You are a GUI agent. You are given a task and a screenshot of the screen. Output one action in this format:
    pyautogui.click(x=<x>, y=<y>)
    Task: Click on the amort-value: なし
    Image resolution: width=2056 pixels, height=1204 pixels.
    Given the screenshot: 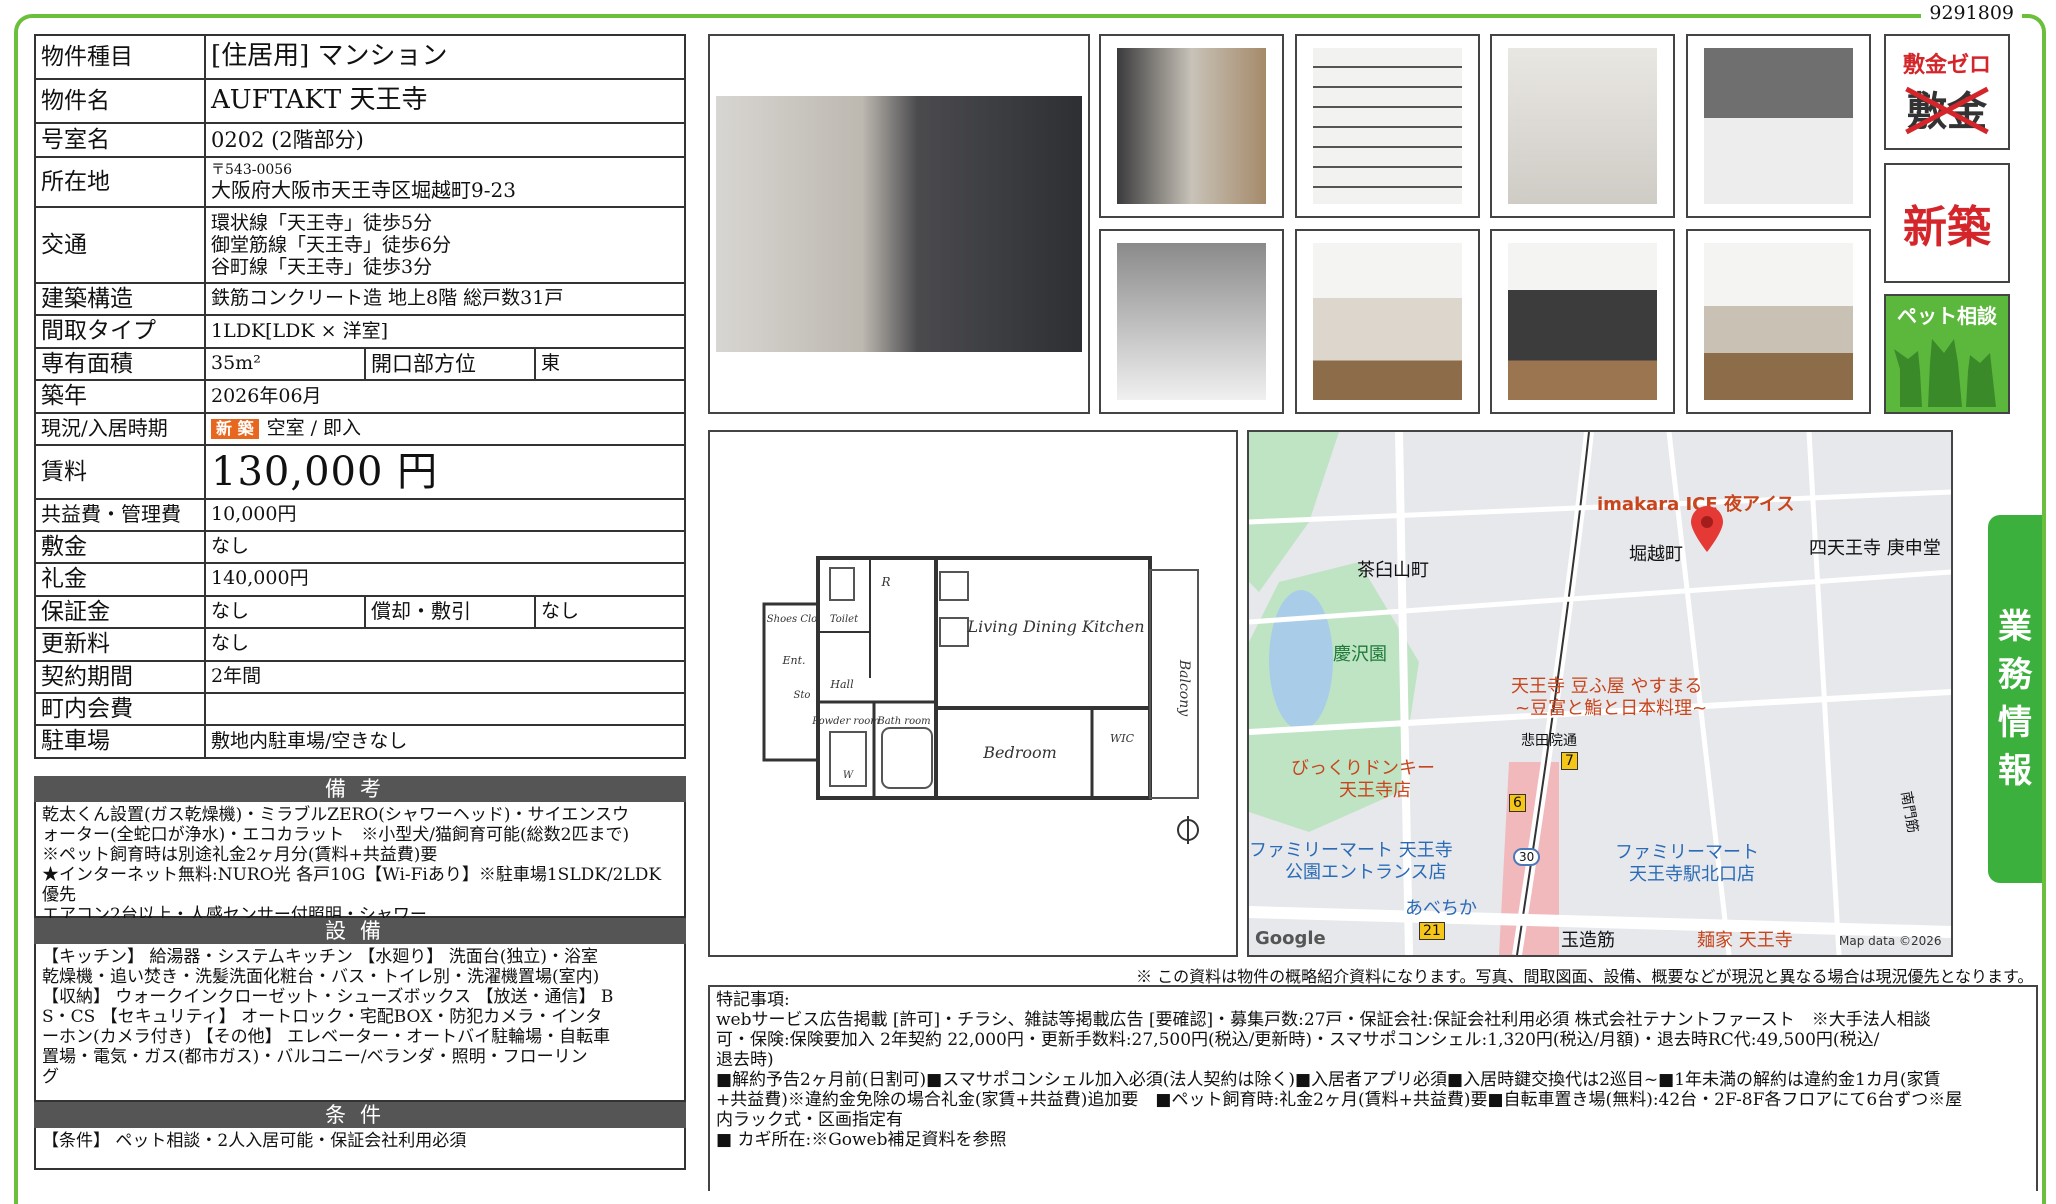 What is the action you would take?
    pyautogui.click(x=610, y=612)
    